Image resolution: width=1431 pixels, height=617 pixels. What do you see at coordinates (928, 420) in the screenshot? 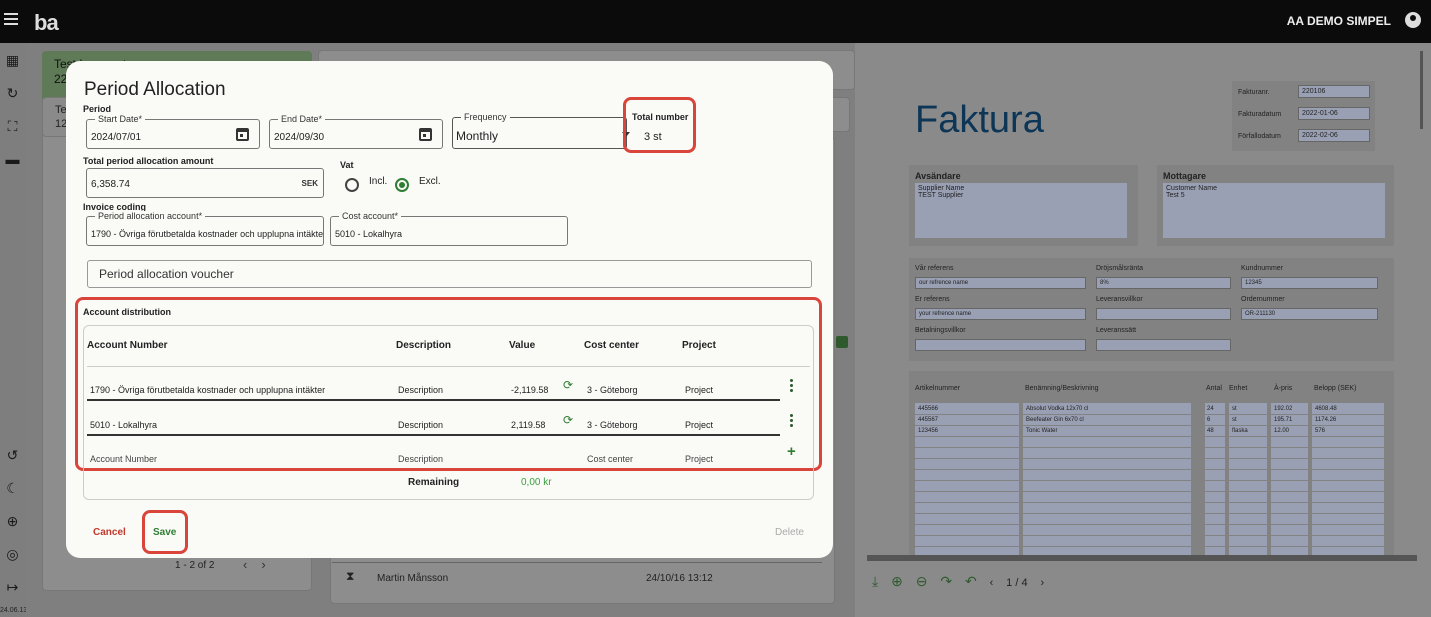
I see `line-cell: 445567` at bounding box center [928, 420].